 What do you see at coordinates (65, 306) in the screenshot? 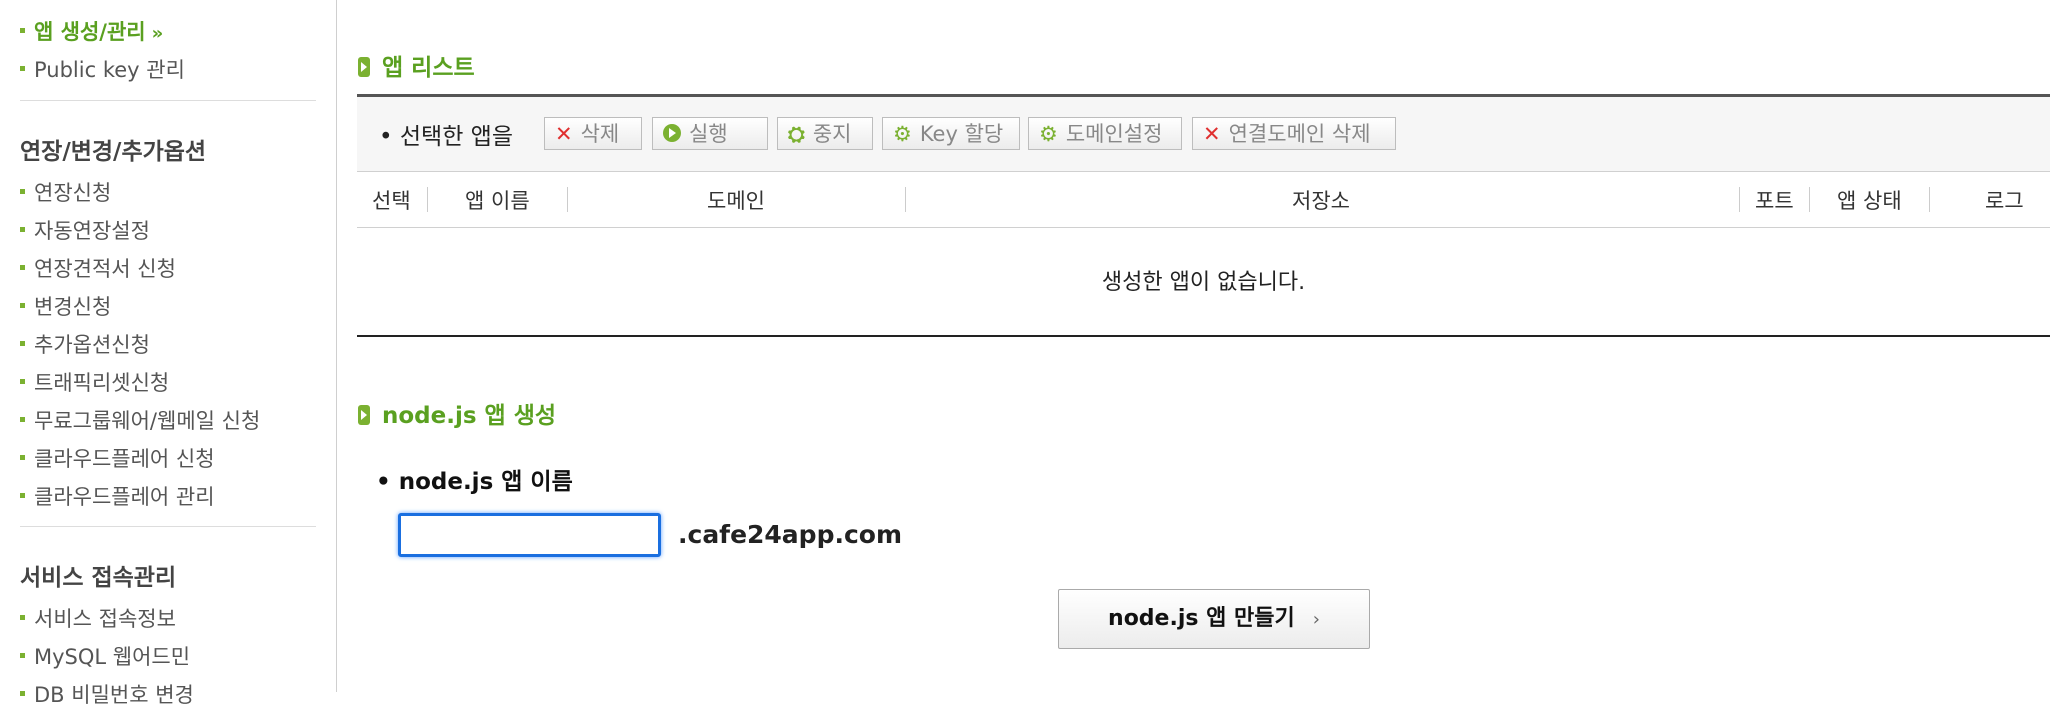
I see `sidebar-item-change: 변경신청` at bounding box center [65, 306].